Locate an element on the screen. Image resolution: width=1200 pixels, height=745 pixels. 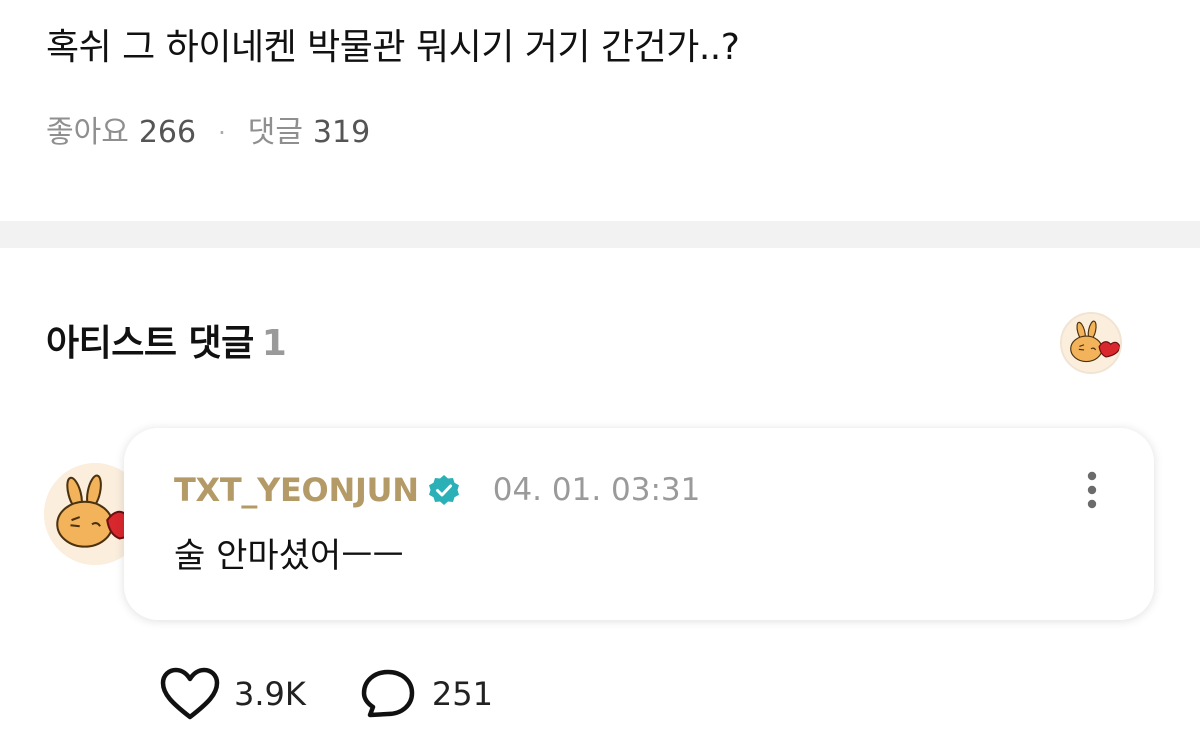
like-button: 3.9K is located at coordinates (233, 694).